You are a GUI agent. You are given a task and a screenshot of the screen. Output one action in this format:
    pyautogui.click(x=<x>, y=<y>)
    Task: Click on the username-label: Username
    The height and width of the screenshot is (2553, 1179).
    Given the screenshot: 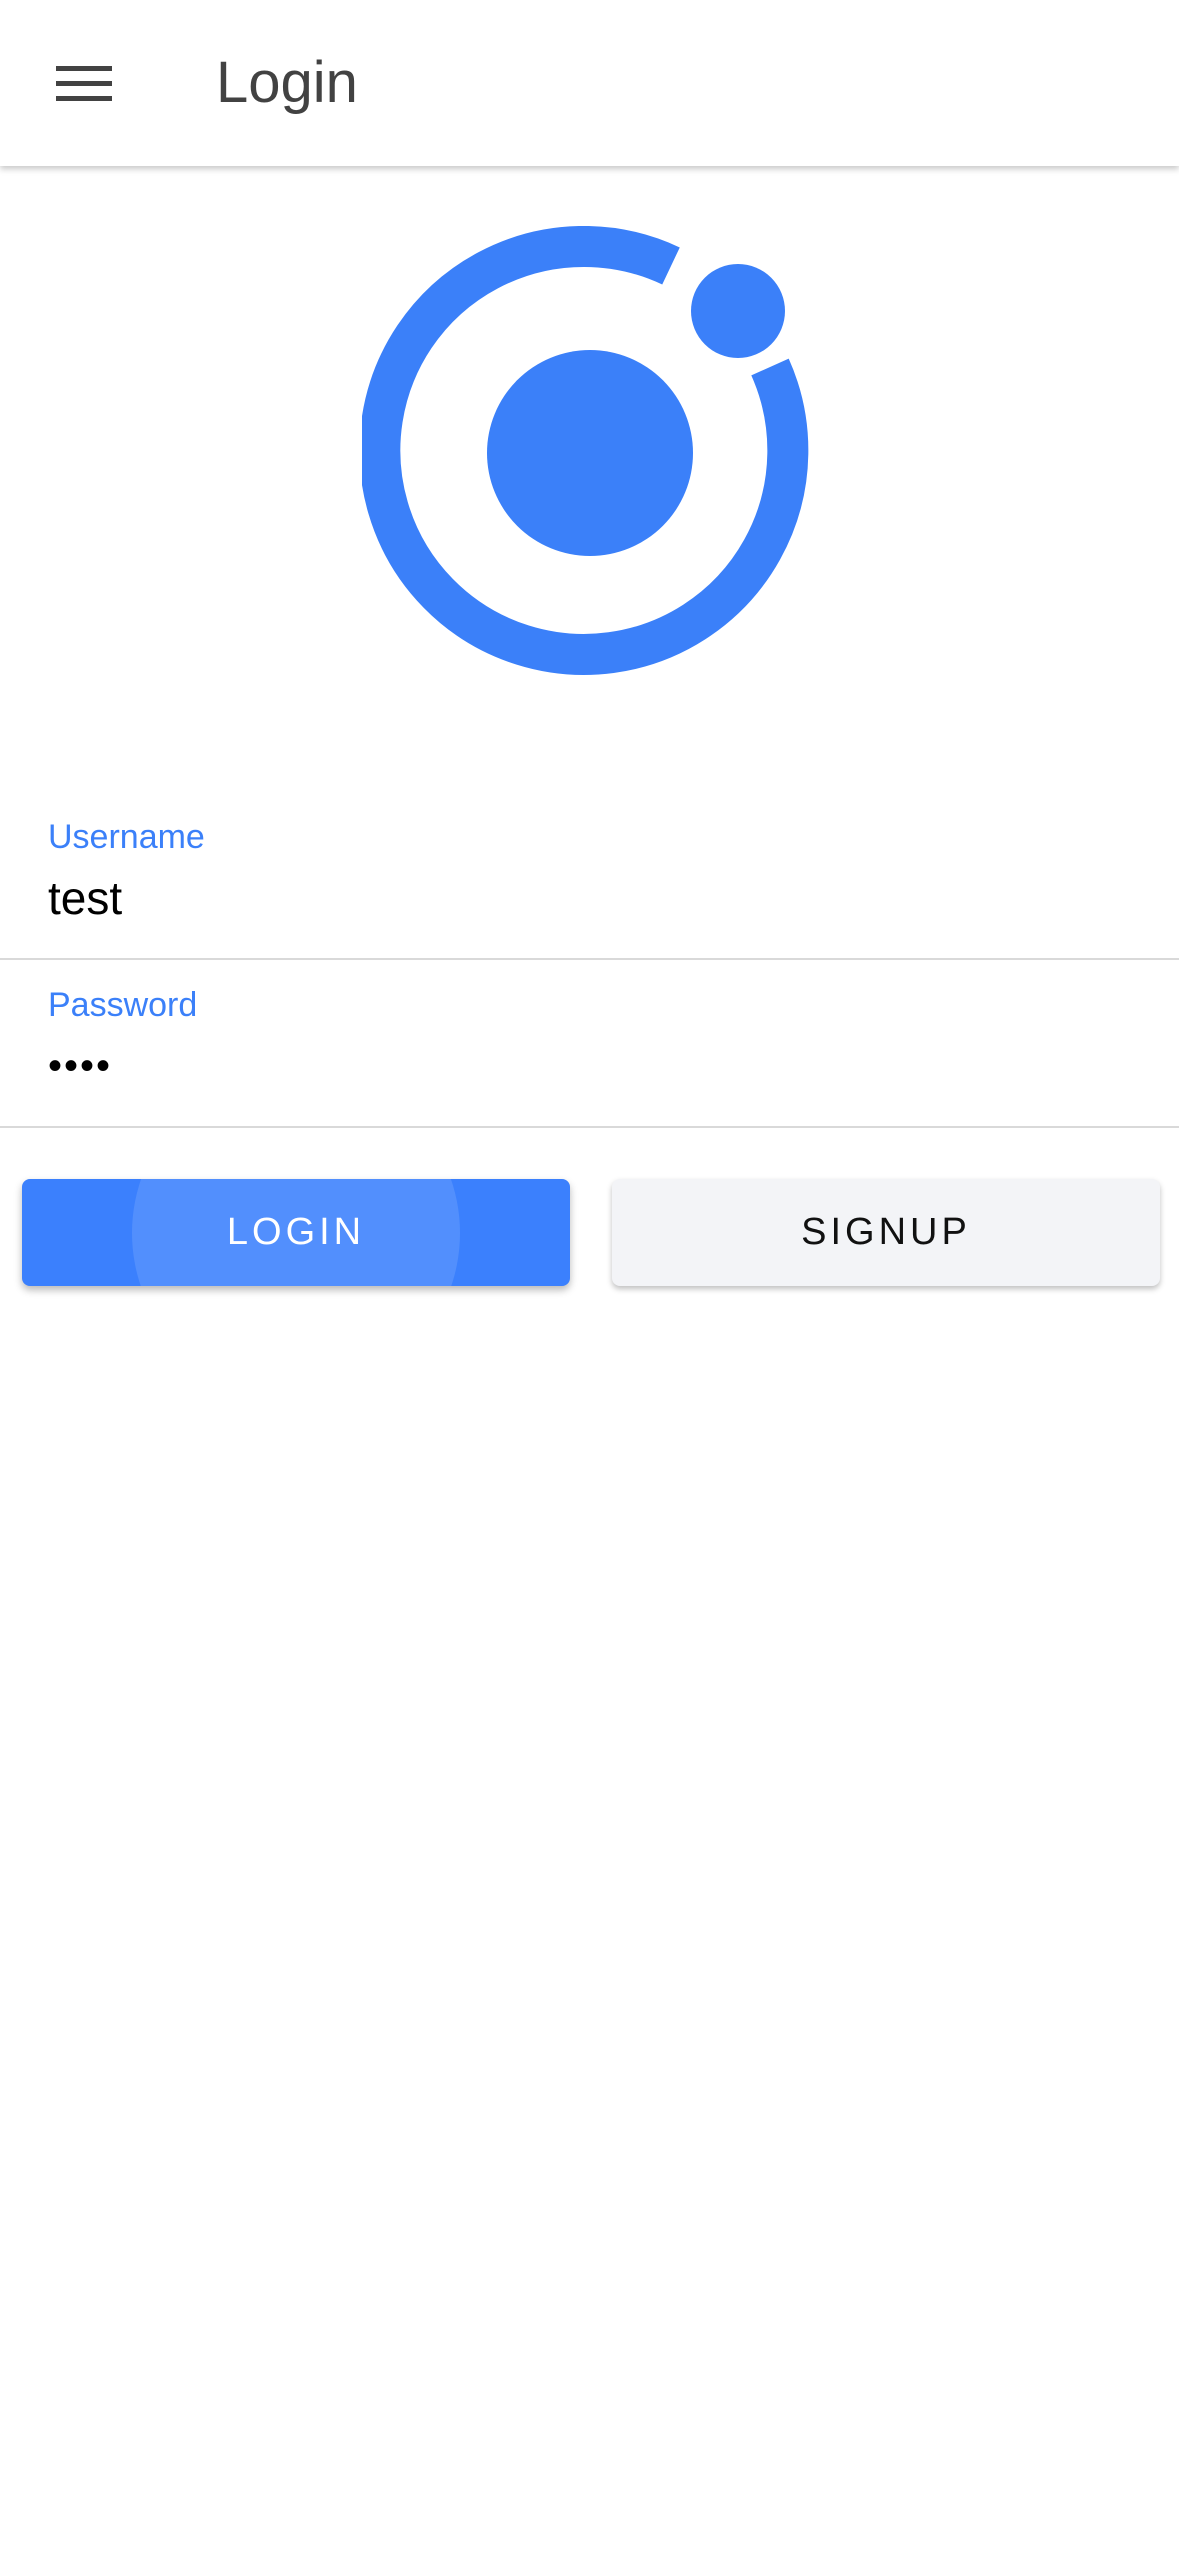 What is the action you would take?
    pyautogui.click(x=126, y=837)
    